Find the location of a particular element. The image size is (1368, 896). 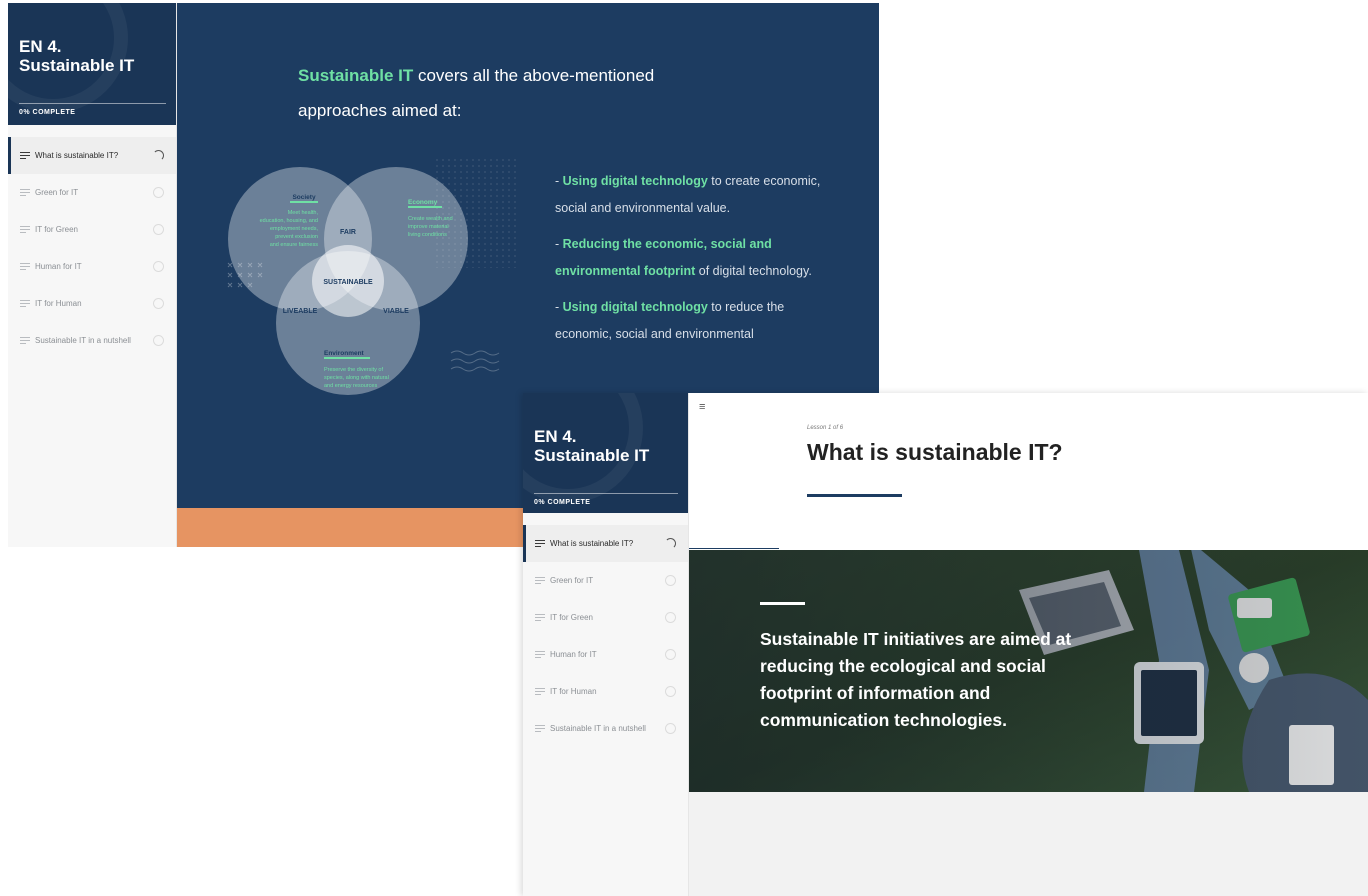

hero-accent-bar is located at coordinates (782, 603).